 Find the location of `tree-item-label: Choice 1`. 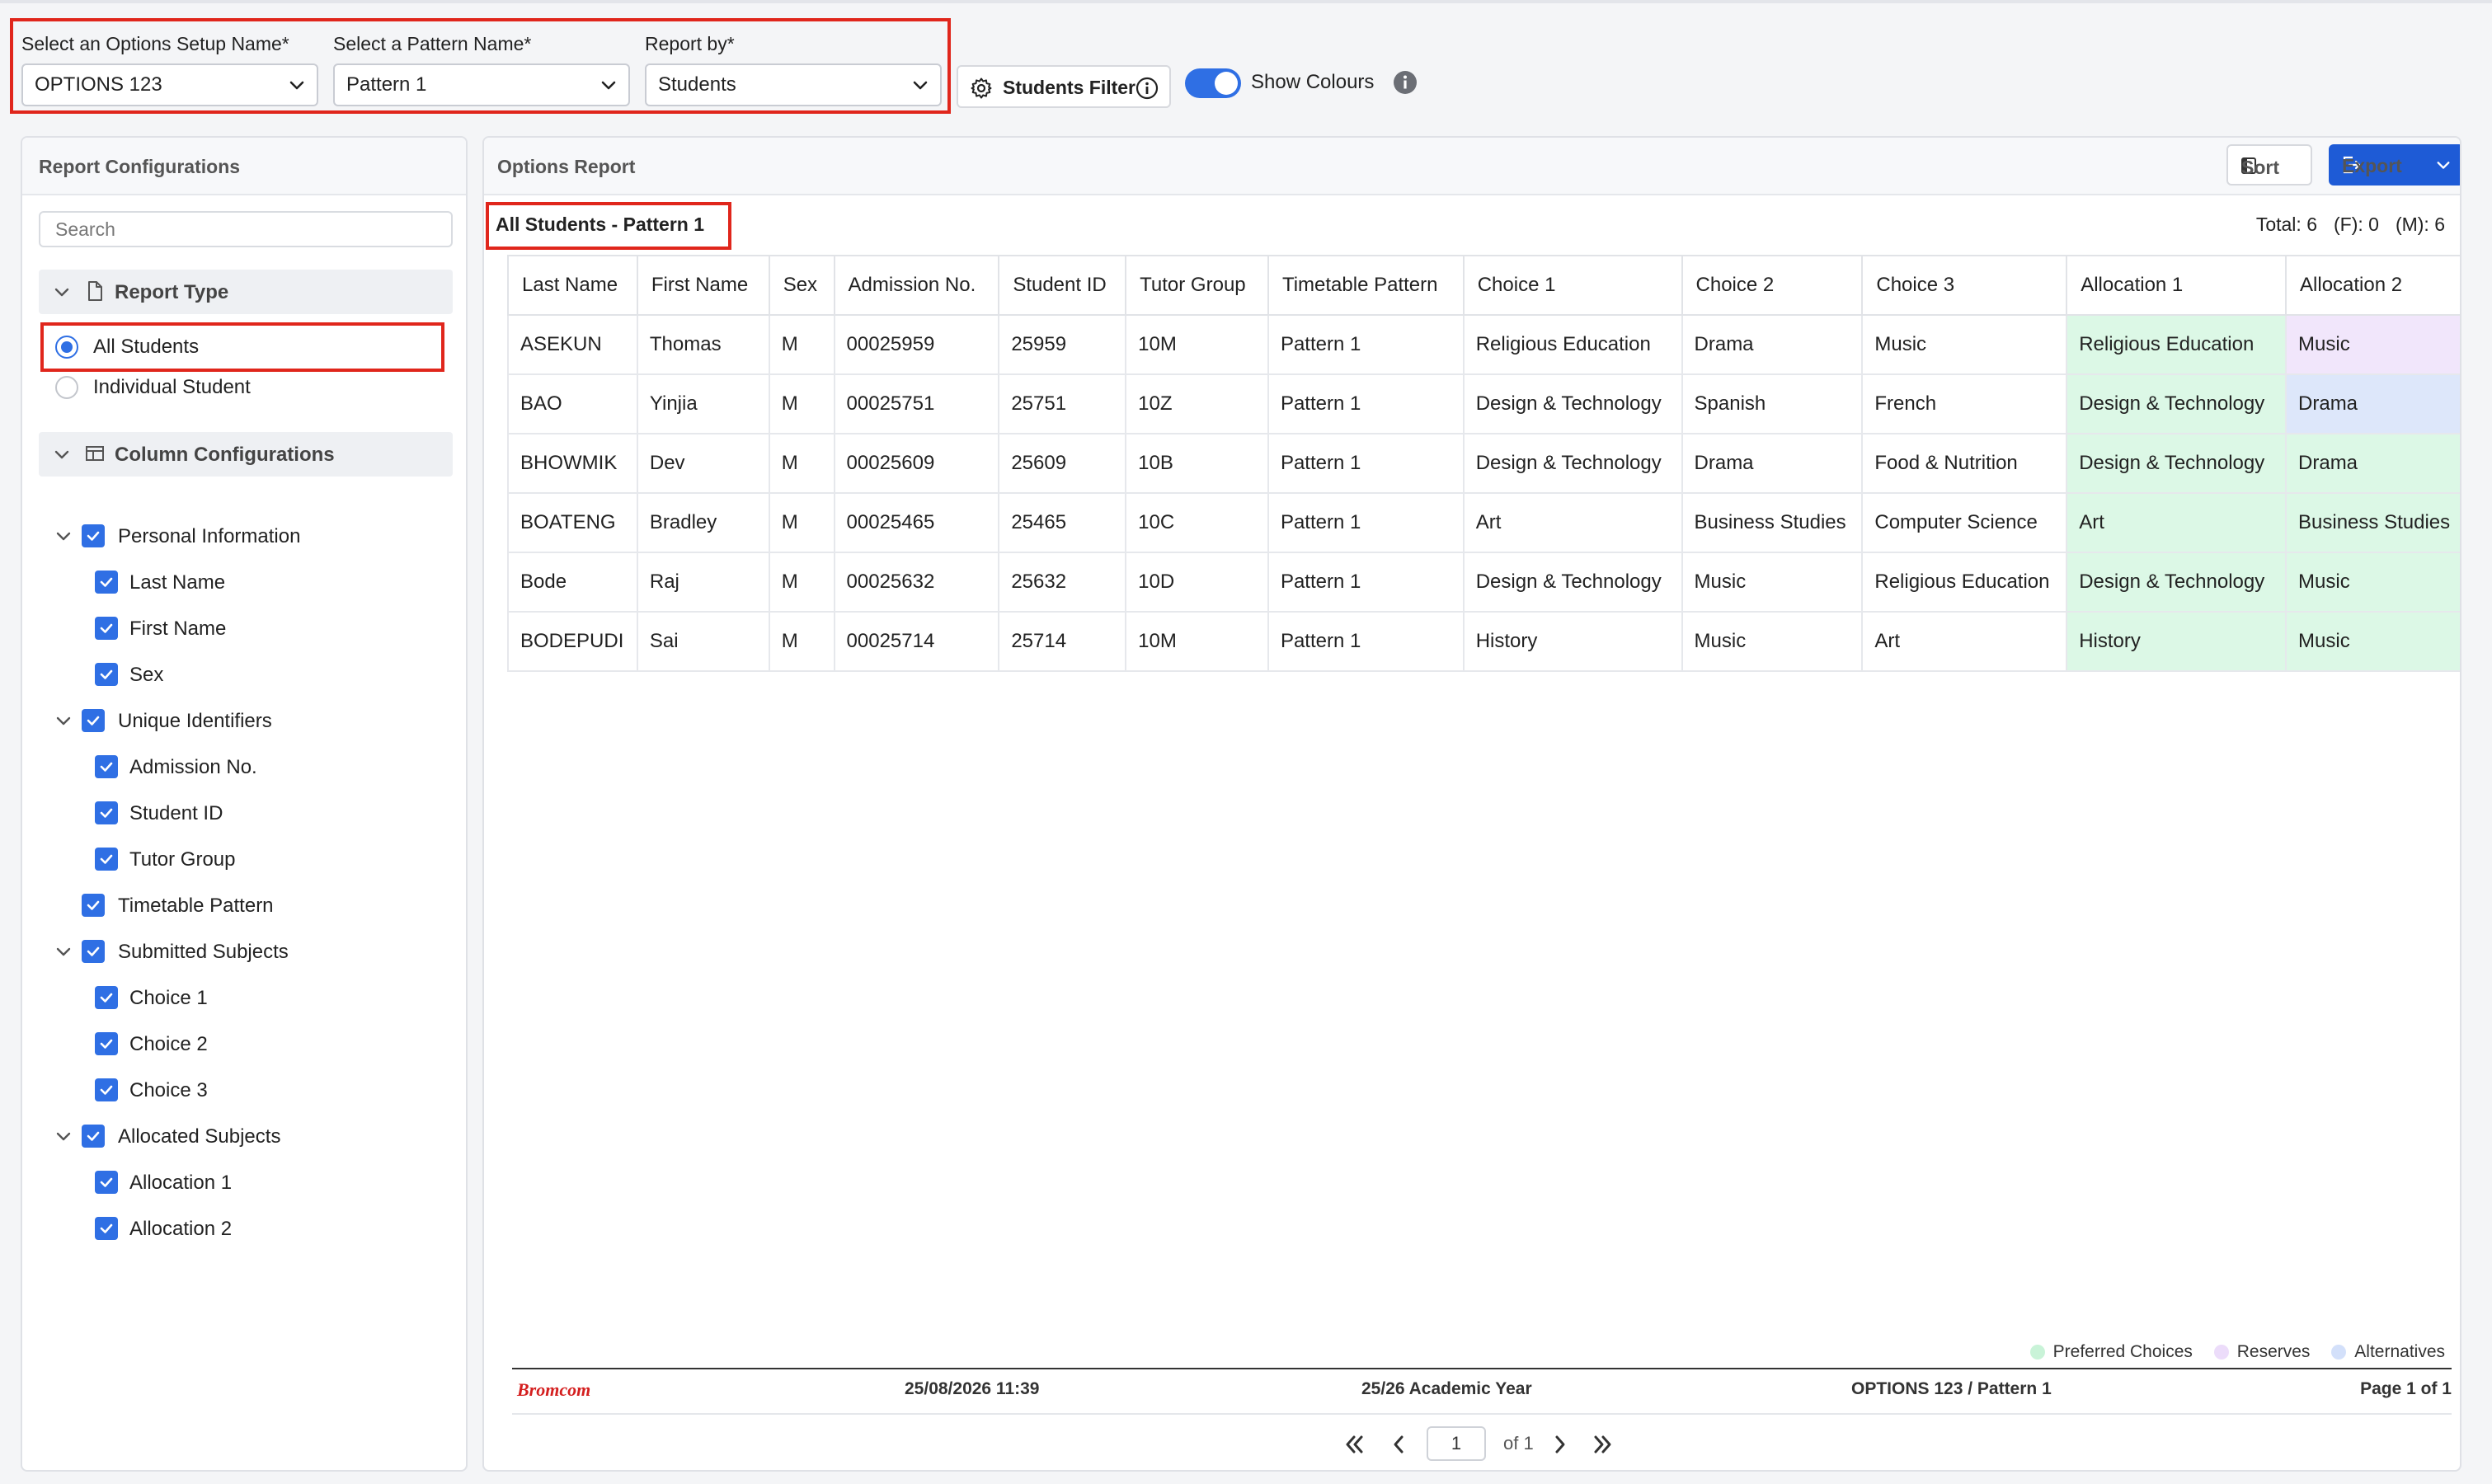

tree-item-label: Choice 1 is located at coordinates (168, 998).